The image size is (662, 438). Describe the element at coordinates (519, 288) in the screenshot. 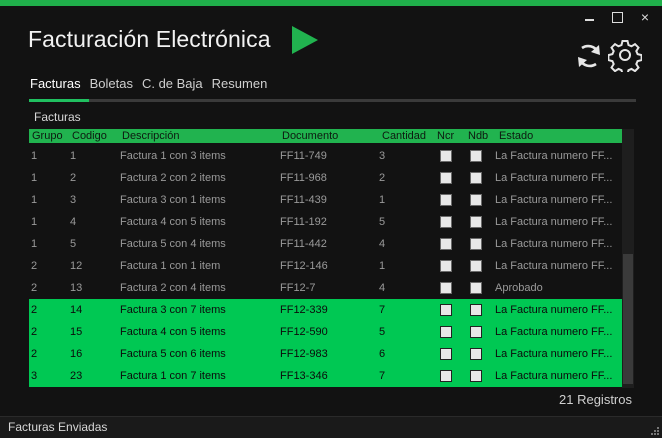

I see `cell-estado: Aprobado` at that location.